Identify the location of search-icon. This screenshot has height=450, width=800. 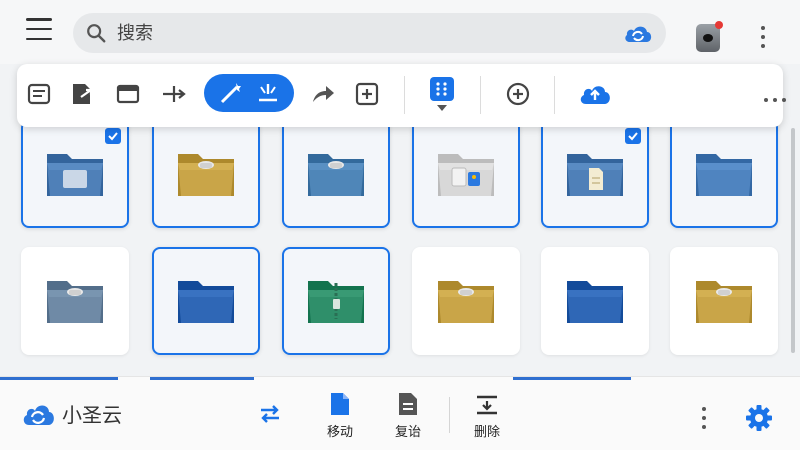
(96, 33).